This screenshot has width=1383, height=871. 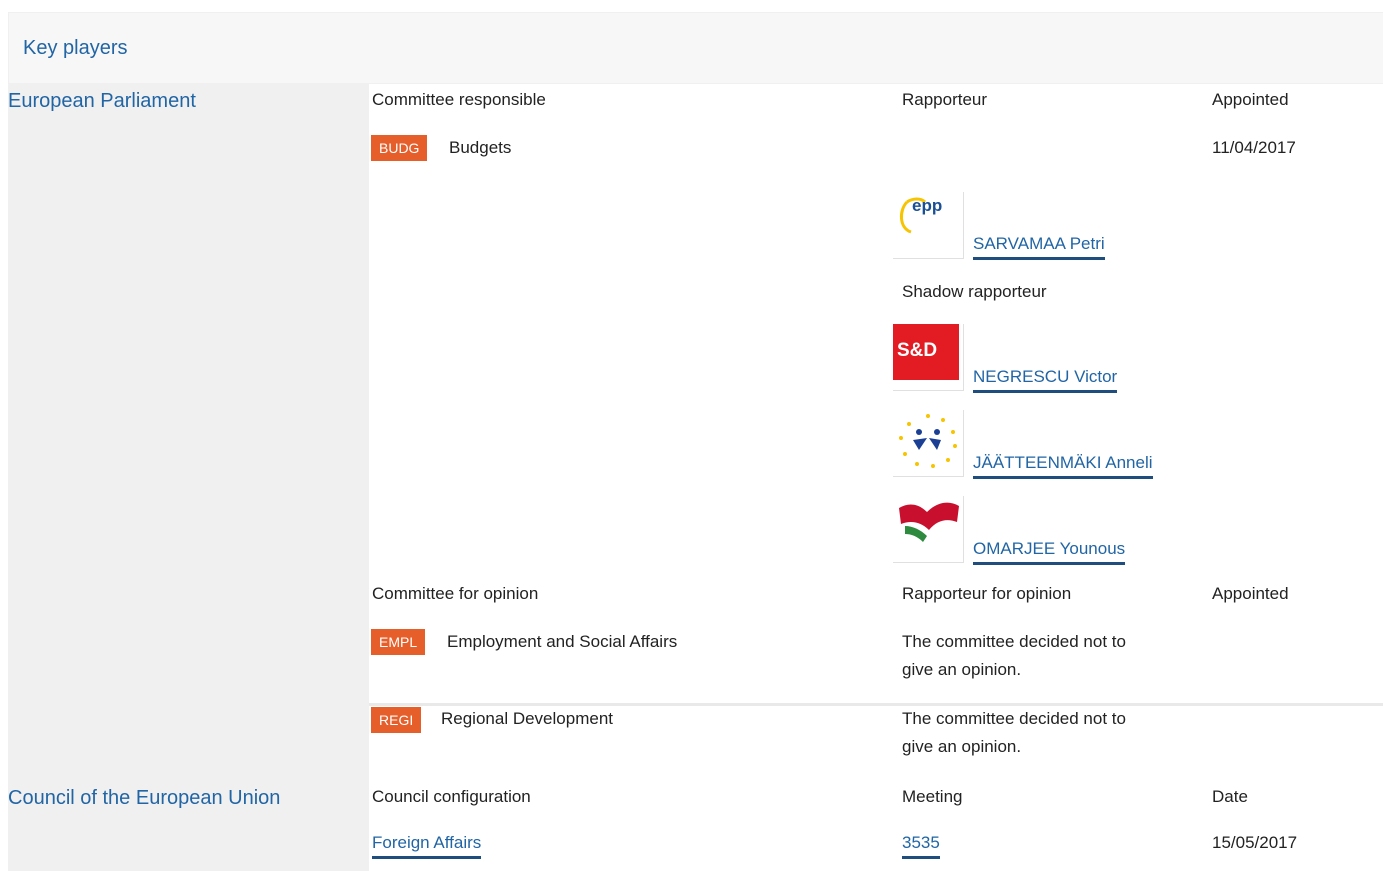 I want to click on committee-code-badge: EMPL, so click(x=398, y=642).